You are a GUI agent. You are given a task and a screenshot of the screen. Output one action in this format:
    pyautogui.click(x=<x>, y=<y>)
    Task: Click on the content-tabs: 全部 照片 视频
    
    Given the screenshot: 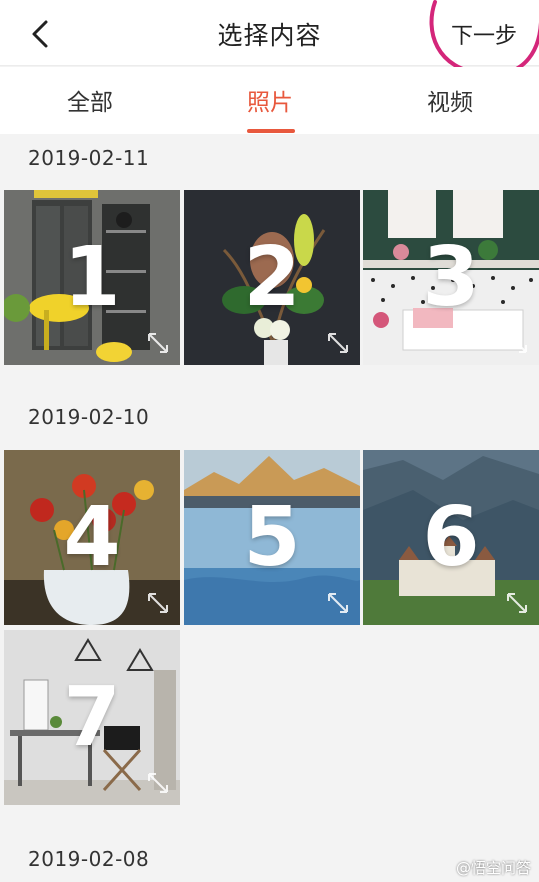 What is the action you would take?
    pyautogui.click(x=269, y=100)
    